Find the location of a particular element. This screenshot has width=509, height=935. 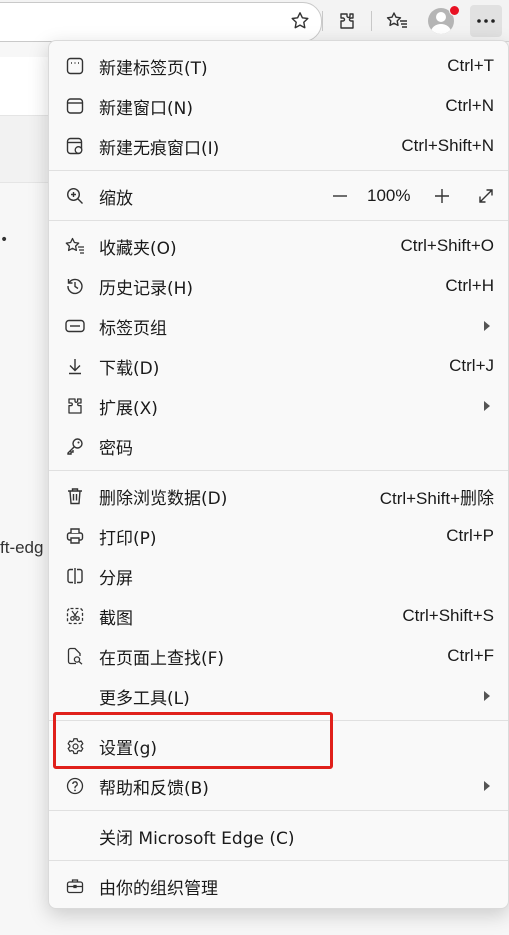

zoom-in-icon is located at coordinates (442, 196).